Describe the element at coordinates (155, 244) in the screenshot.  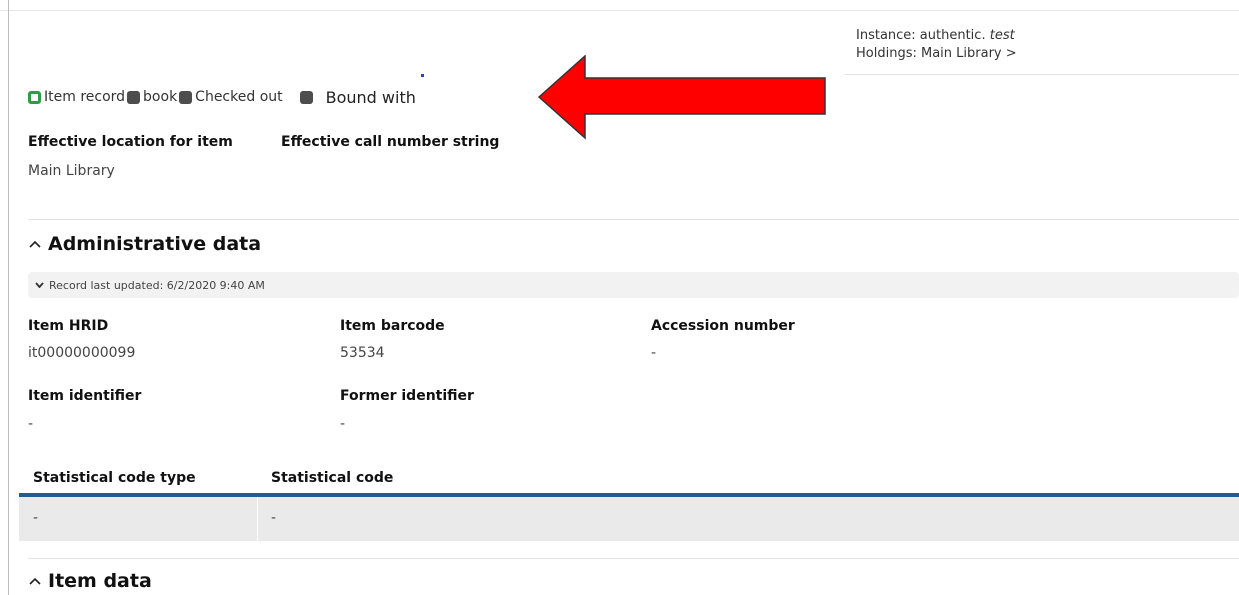
I see `administrative-data-title: Administrative data` at that location.